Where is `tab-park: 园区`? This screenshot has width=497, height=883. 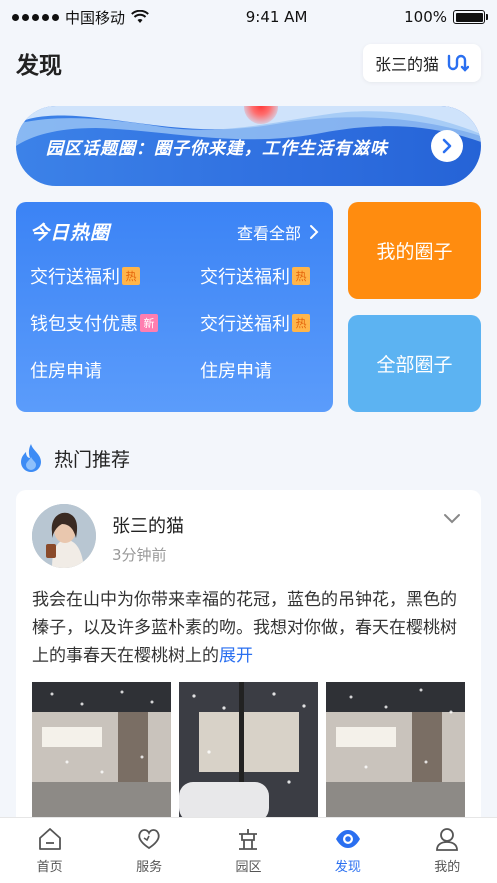
tab-park: 园区 is located at coordinates (248, 854).